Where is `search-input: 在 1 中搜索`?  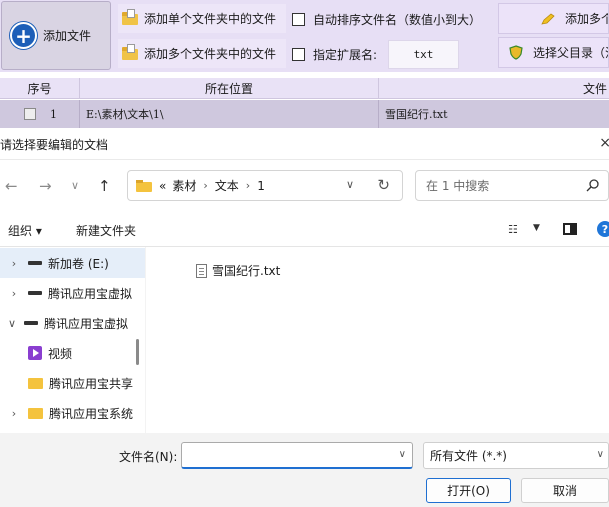 search-input: 在 1 中搜索 is located at coordinates (512, 185).